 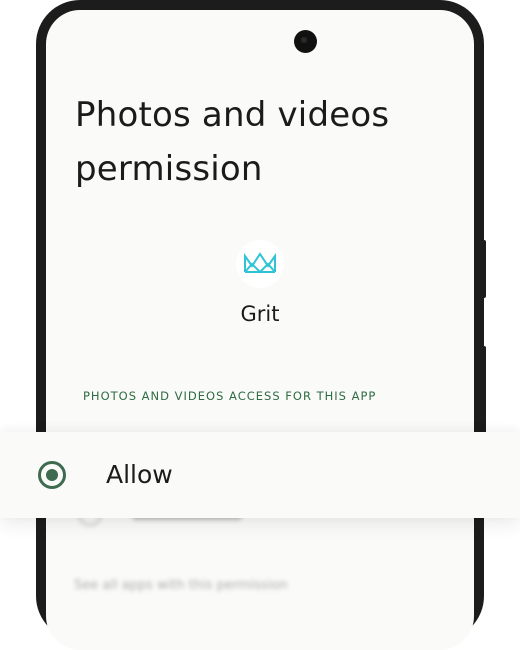 I want to click on see-all-apps-link: See all apps with this permission, so click(x=181, y=585).